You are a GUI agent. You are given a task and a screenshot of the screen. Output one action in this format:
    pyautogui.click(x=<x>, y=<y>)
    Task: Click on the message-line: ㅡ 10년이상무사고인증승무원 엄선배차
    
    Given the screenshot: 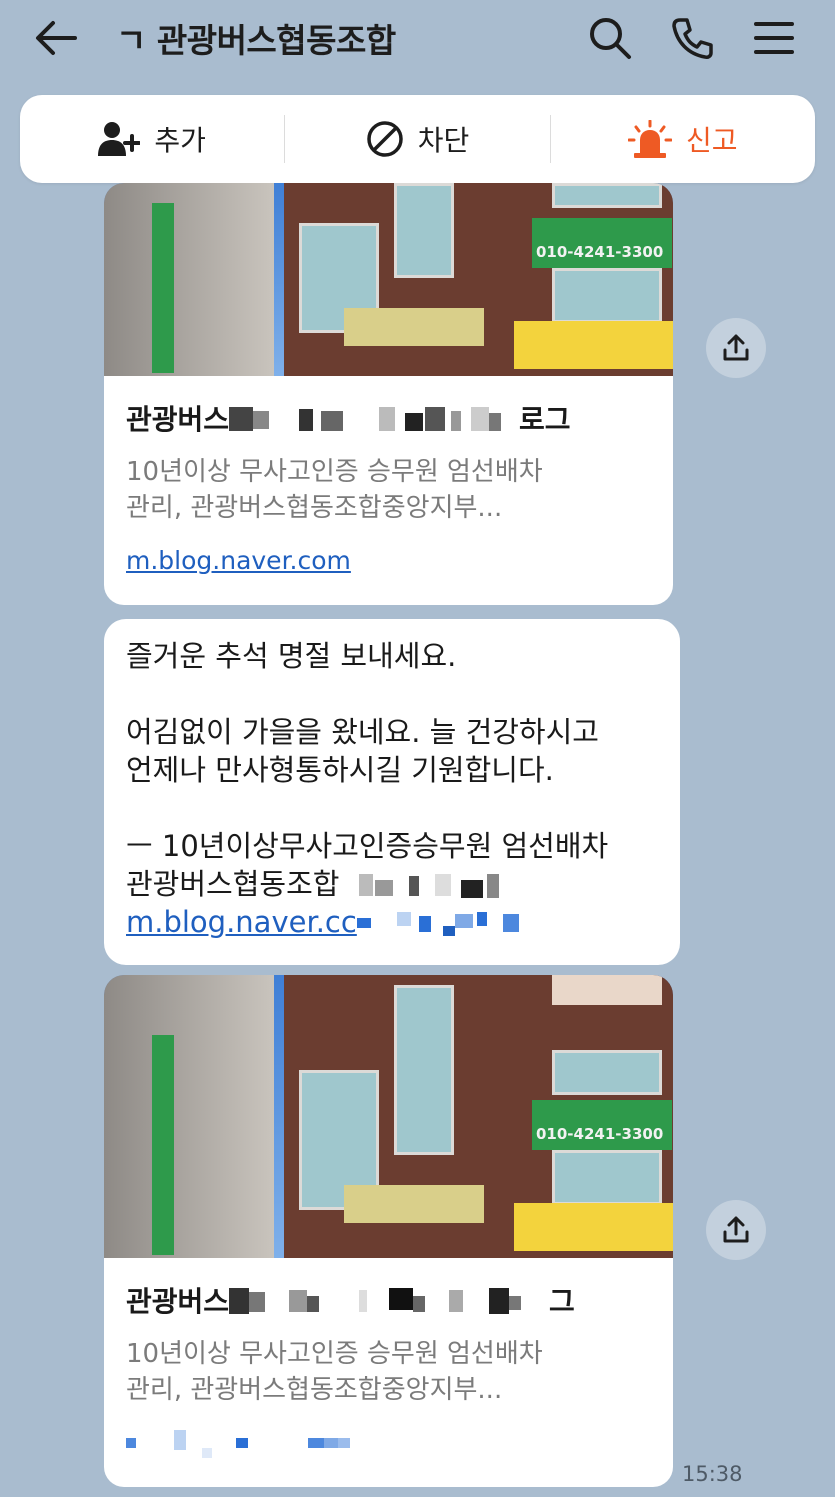 What is the action you would take?
    pyautogui.click(x=367, y=846)
    